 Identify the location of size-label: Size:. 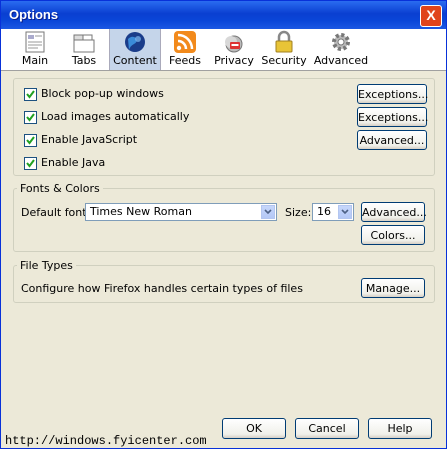
(298, 212).